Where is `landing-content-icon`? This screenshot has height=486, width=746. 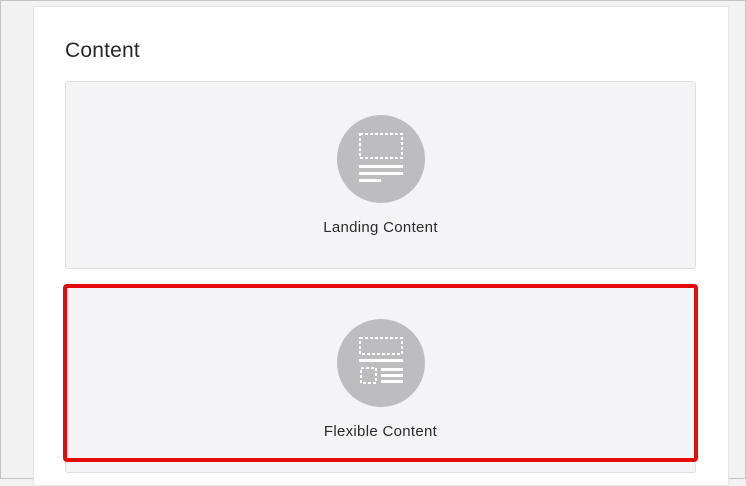 landing-content-icon is located at coordinates (380, 159).